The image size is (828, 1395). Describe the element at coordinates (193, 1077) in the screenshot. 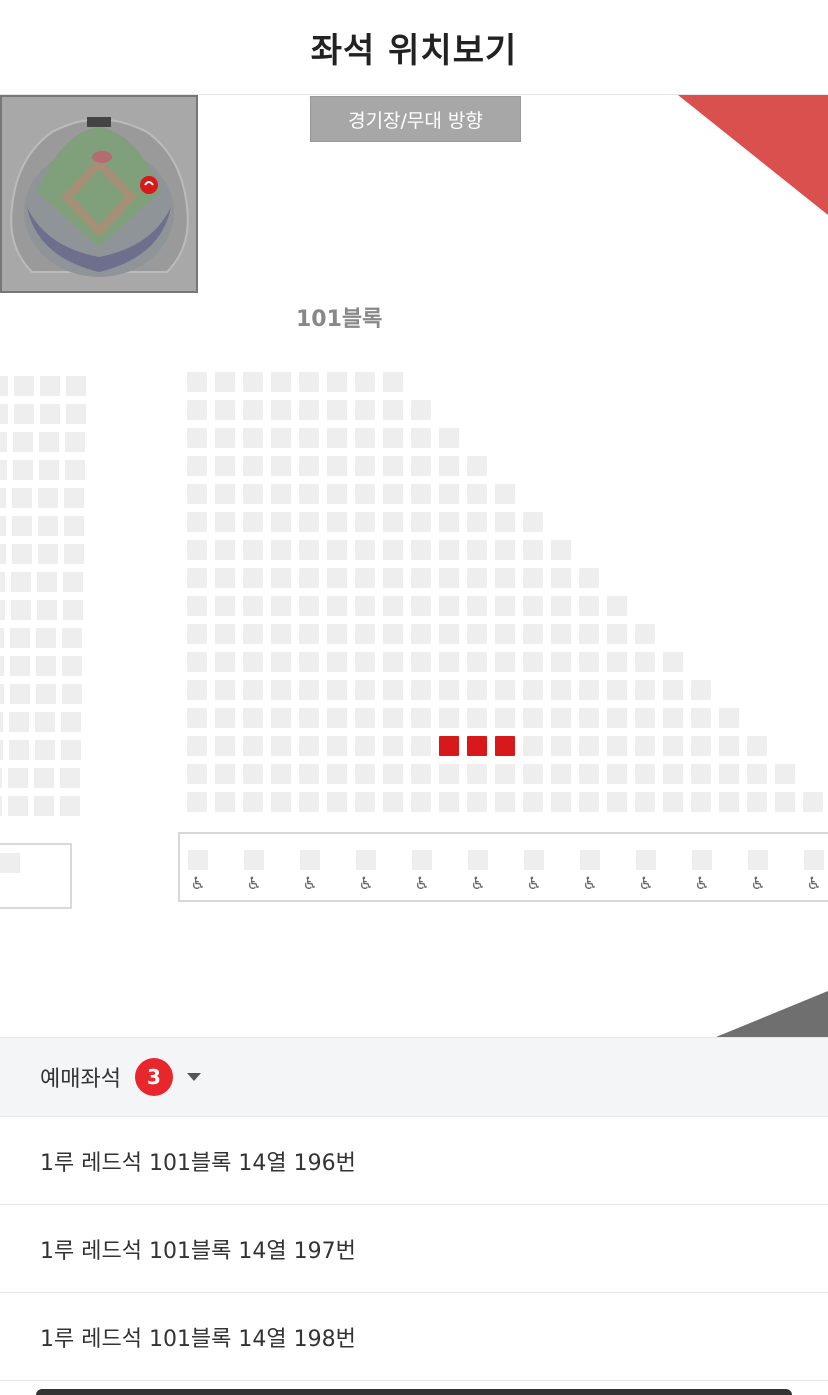

I see `caret-down-icon` at that location.